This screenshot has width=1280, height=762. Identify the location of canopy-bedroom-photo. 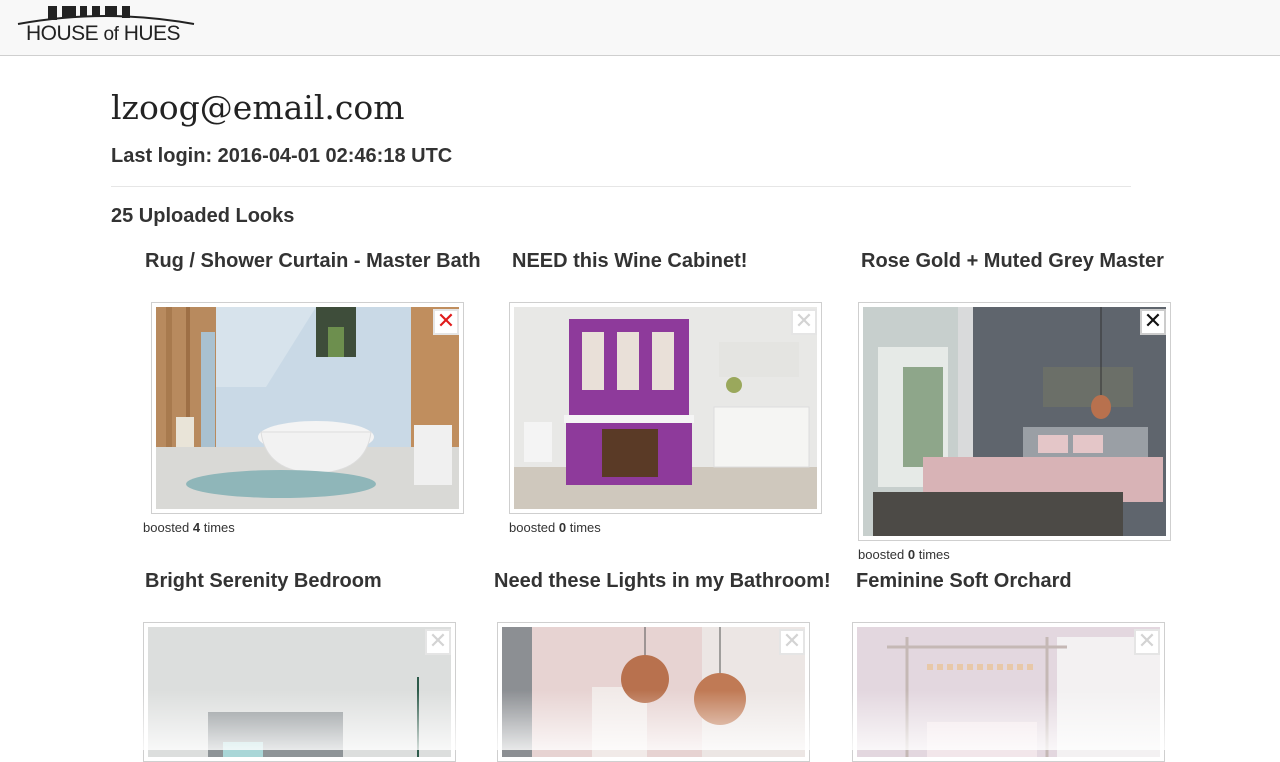
(1008, 692).